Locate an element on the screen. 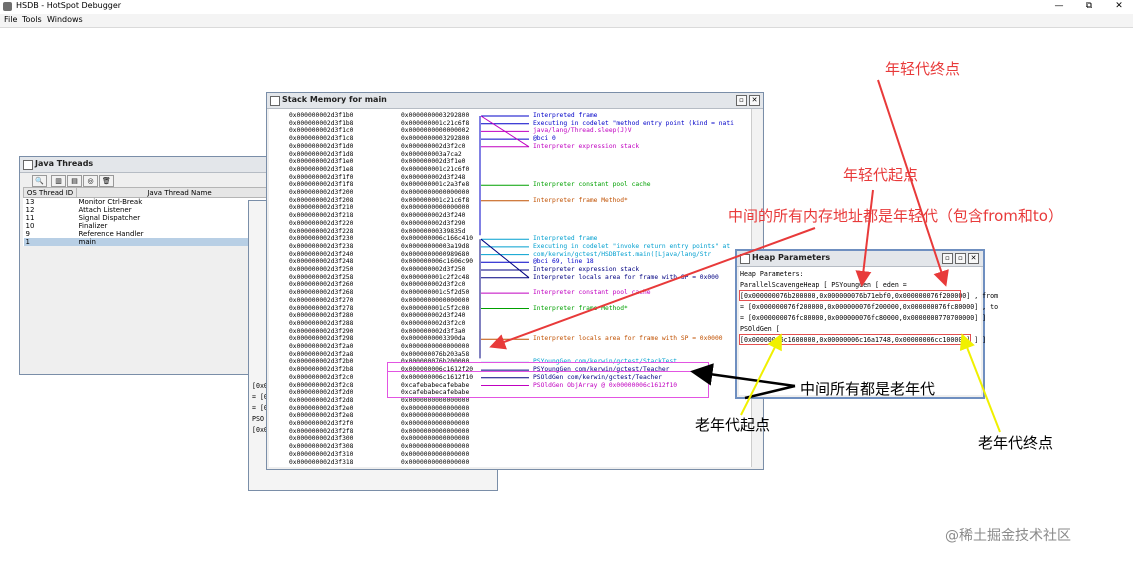 The height and width of the screenshot is (561, 1133). frame-annotation: @bci 69, line 18 is located at coordinates (563, 262).